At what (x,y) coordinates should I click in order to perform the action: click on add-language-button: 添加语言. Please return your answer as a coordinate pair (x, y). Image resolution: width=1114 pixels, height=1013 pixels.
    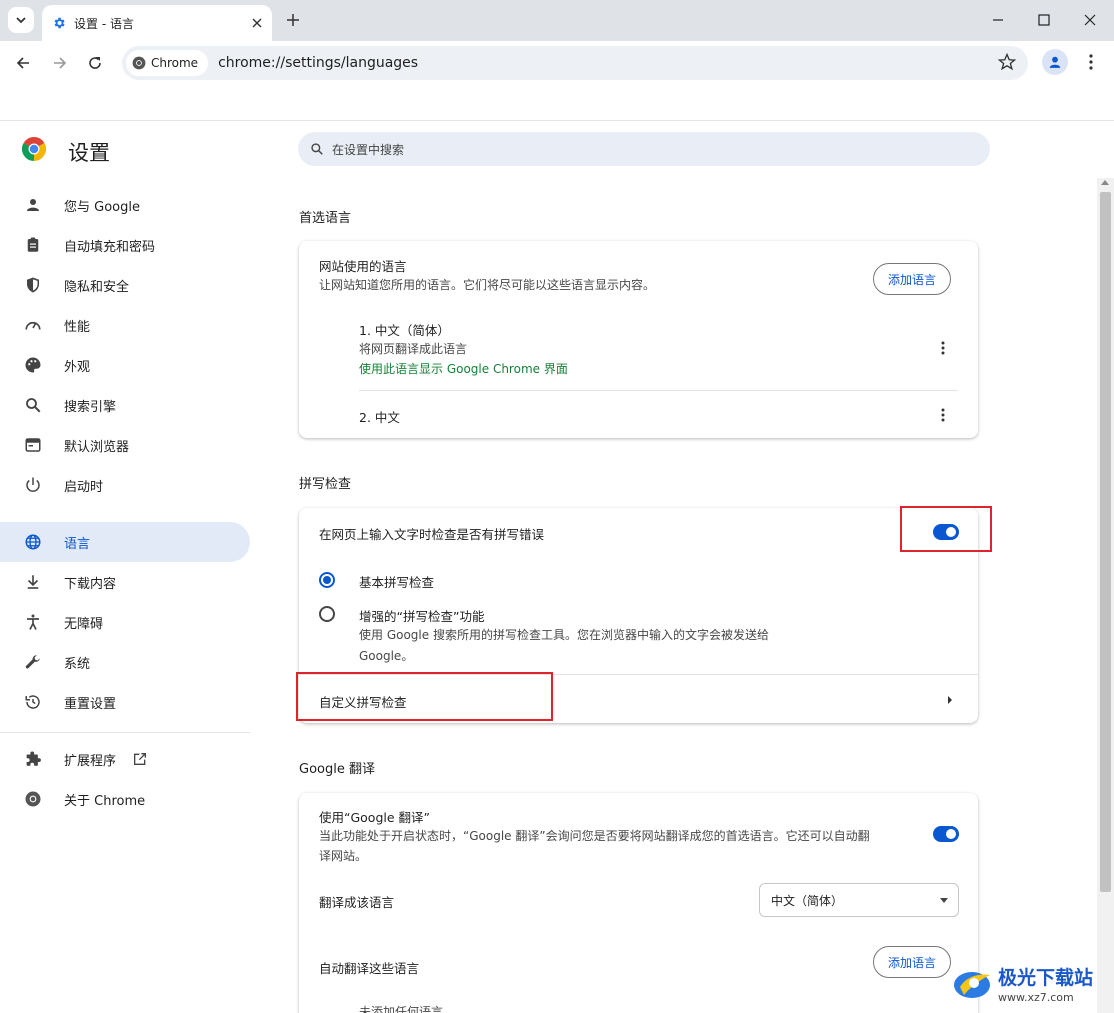
    Looking at the image, I should click on (912, 279).